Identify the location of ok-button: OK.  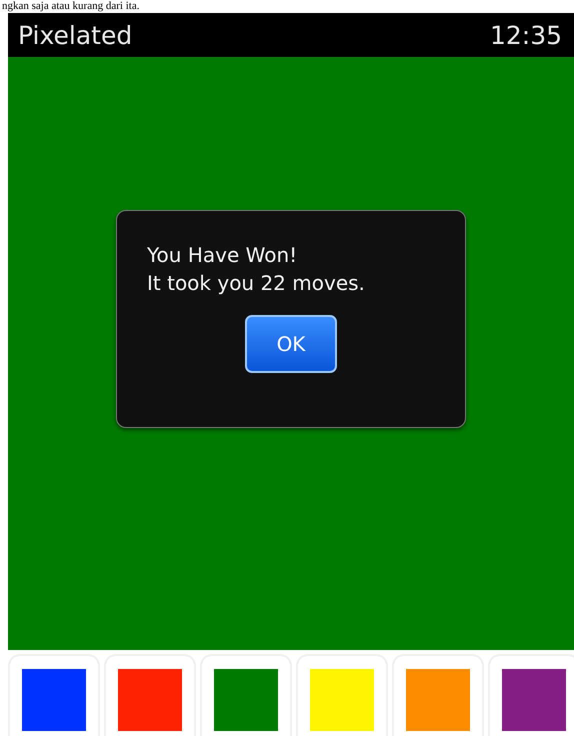
(291, 343).